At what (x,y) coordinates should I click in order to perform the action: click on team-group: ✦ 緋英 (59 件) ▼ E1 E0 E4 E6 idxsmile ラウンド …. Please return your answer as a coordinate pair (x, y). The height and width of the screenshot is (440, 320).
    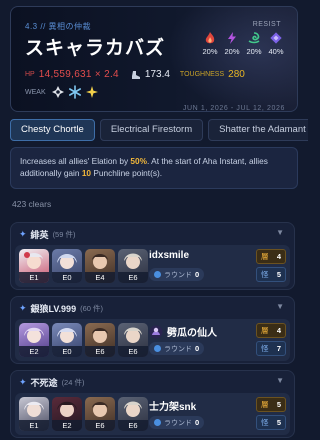
    Looking at the image, I should click on (152, 256).